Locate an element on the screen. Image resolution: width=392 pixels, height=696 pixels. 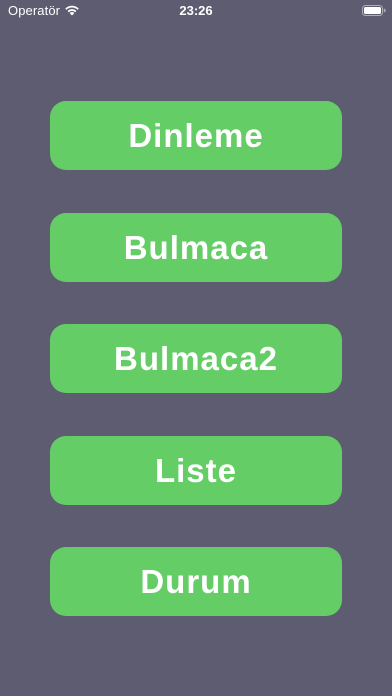
durum-button: Durum is located at coordinates (196, 581).